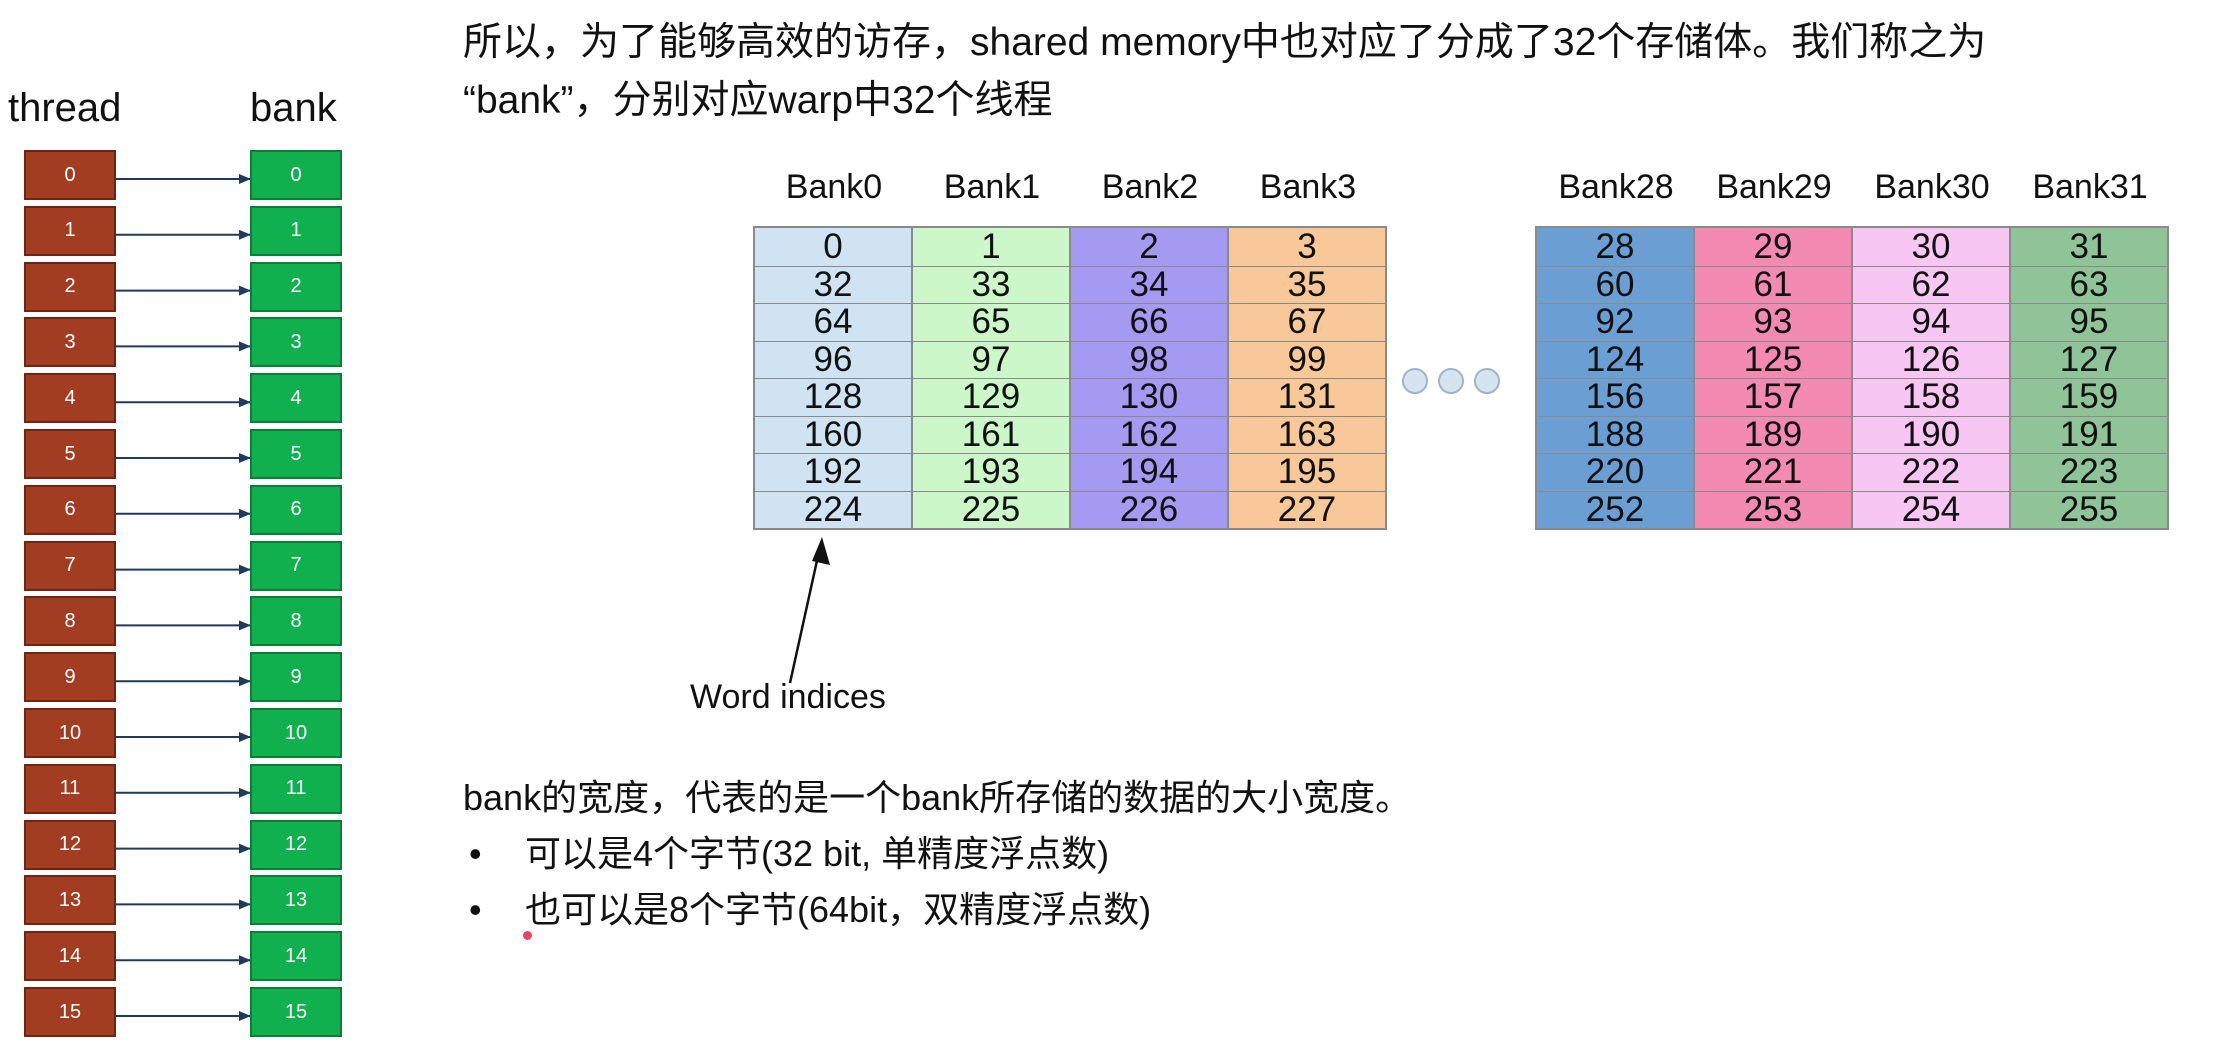  I want to click on word-index-cell: 162, so click(1149, 434).